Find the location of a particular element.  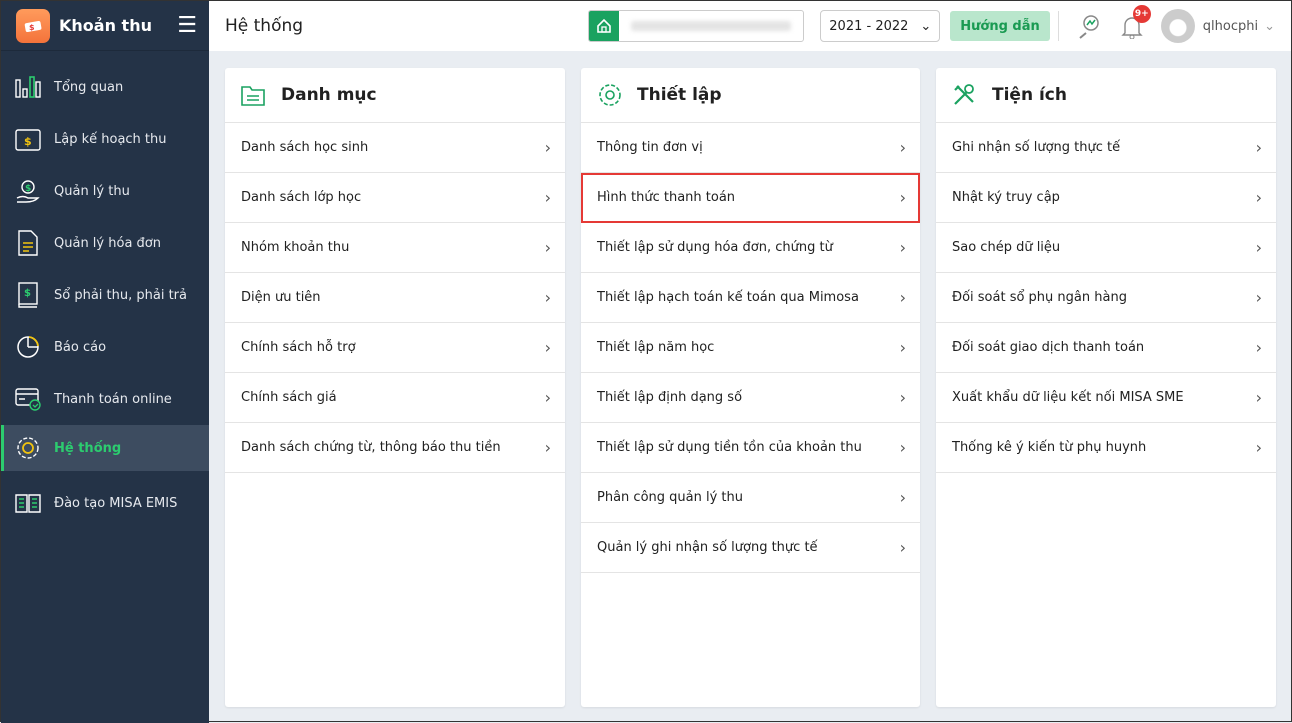

menu-item: Thông tin đơn vị › is located at coordinates (750, 148).